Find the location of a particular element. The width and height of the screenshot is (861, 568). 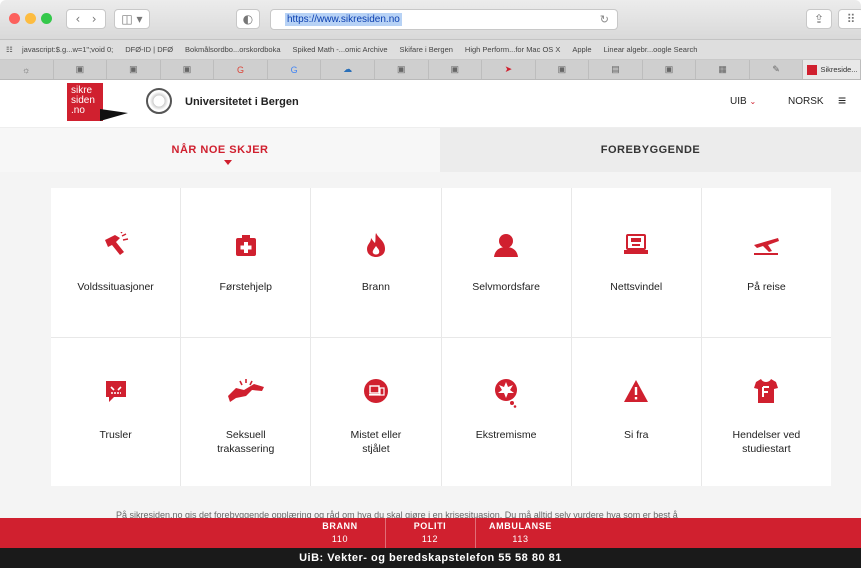

minimize-window-button is located at coordinates (30, 18).